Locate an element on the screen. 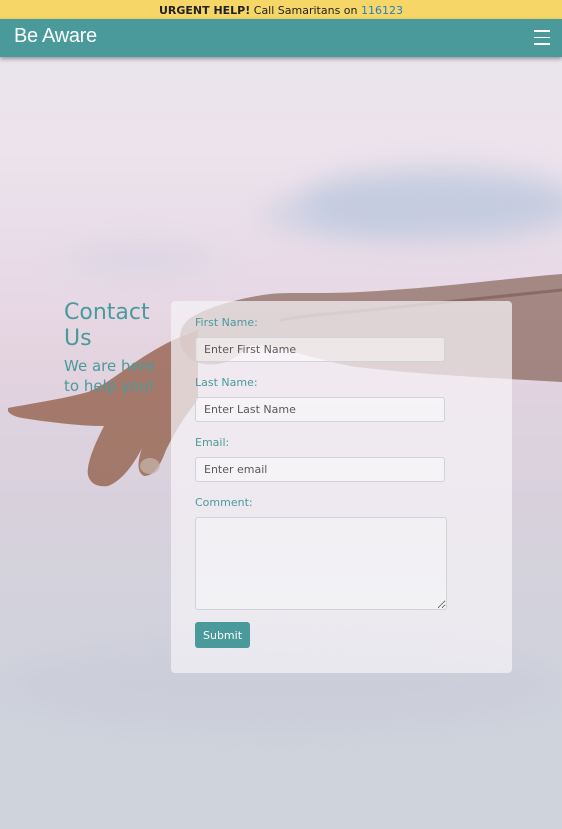  submit-button: Submit is located at coordinates (222, 635).